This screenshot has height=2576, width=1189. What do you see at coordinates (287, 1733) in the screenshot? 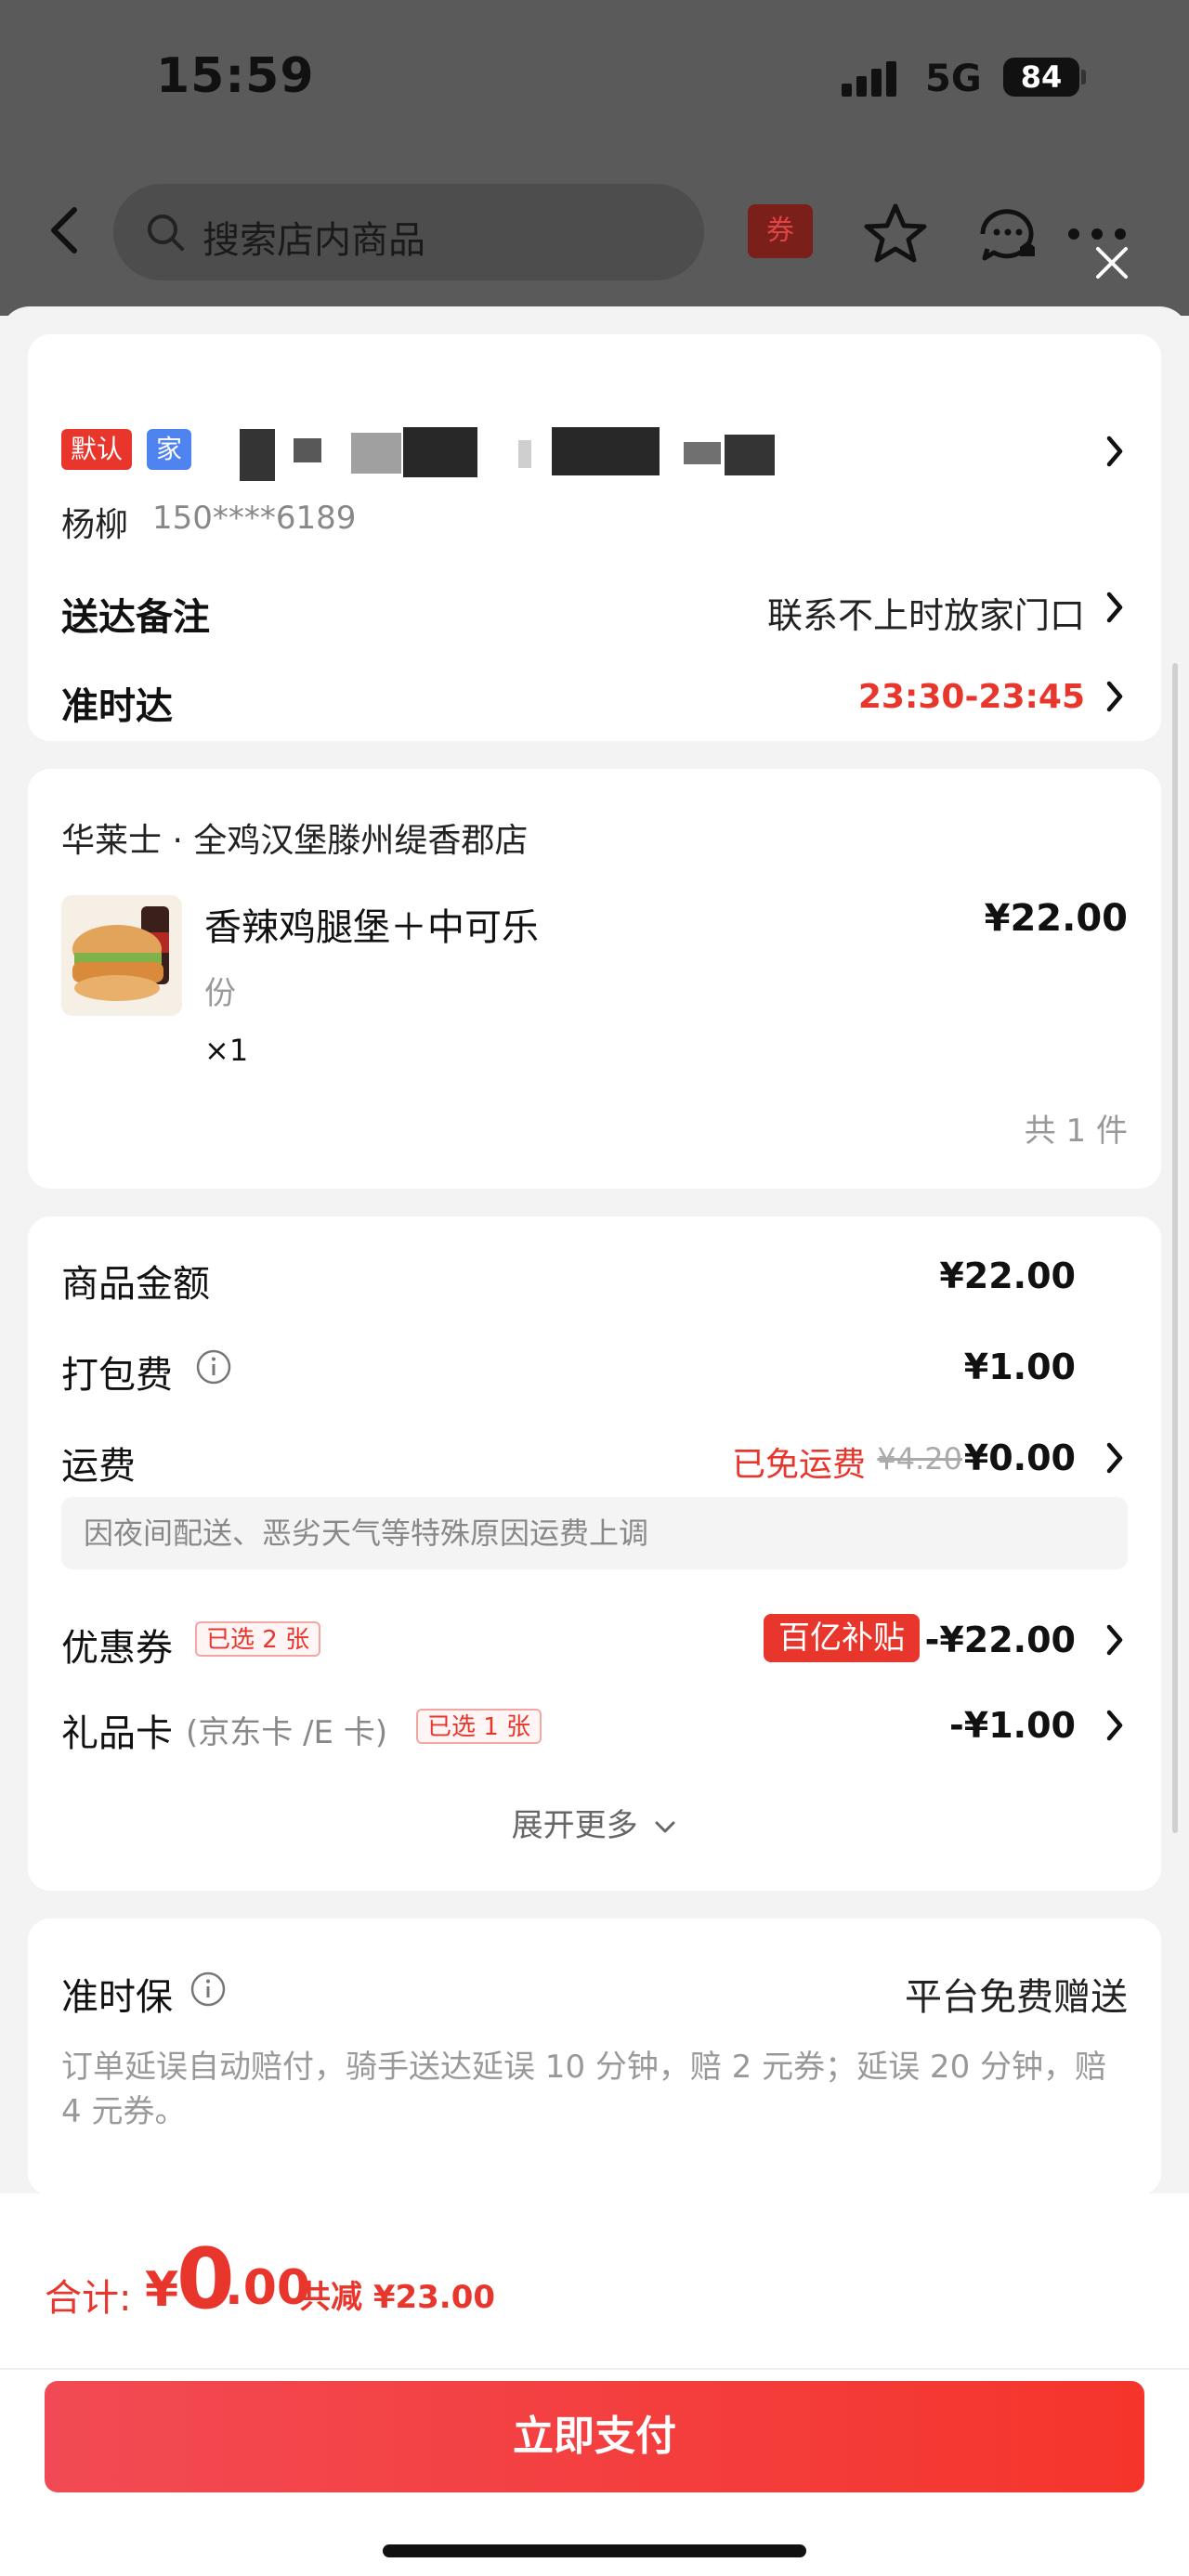
I see `gift-card-sub: (京东卡 /E 卡)` at bounding box center [287, 1733].